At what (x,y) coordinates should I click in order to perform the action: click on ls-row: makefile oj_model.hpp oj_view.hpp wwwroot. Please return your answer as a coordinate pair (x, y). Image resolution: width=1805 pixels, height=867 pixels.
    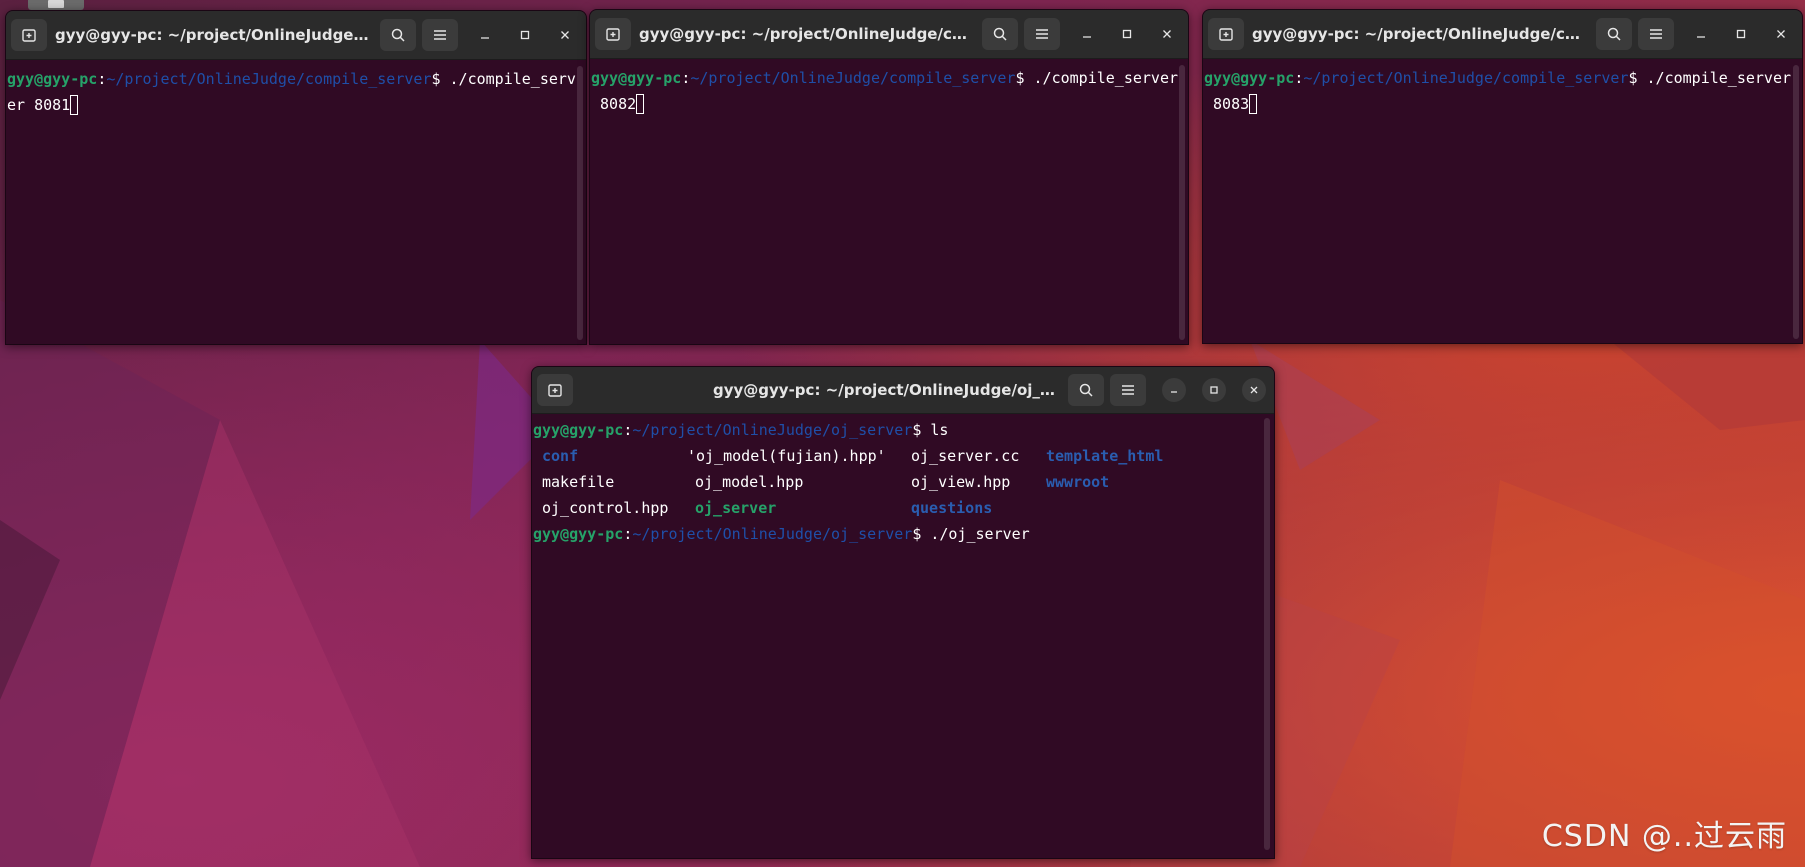
    Looking at the image, I should click on (903, 482).